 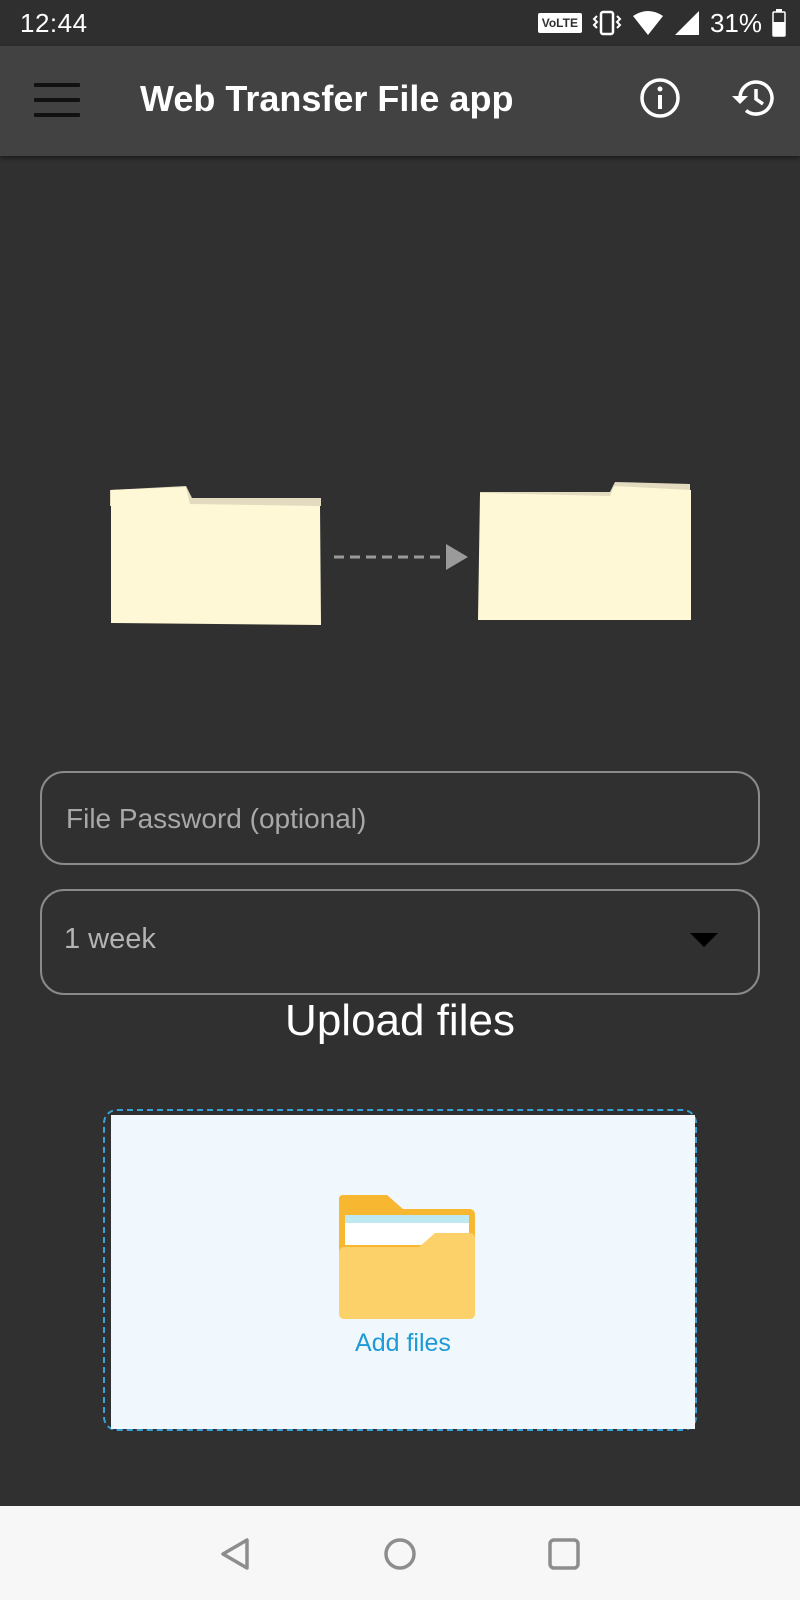 What do you see at coordinates (735, 22) in the screenshot?
I see `battery-percentage: 31%` at bounding box center [735, 22].